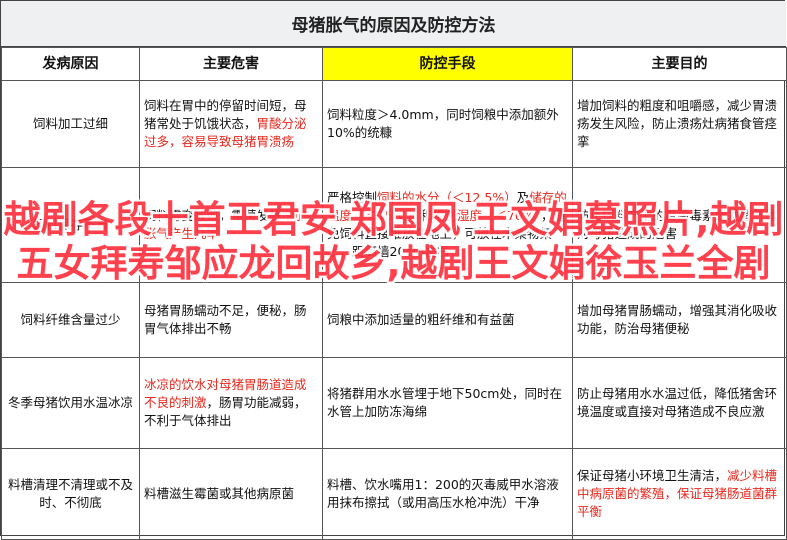  What do you see at coordinates (447, 64) in the screenshot?
I see `header-control: 防控手段` at bounding box center [447, 64].